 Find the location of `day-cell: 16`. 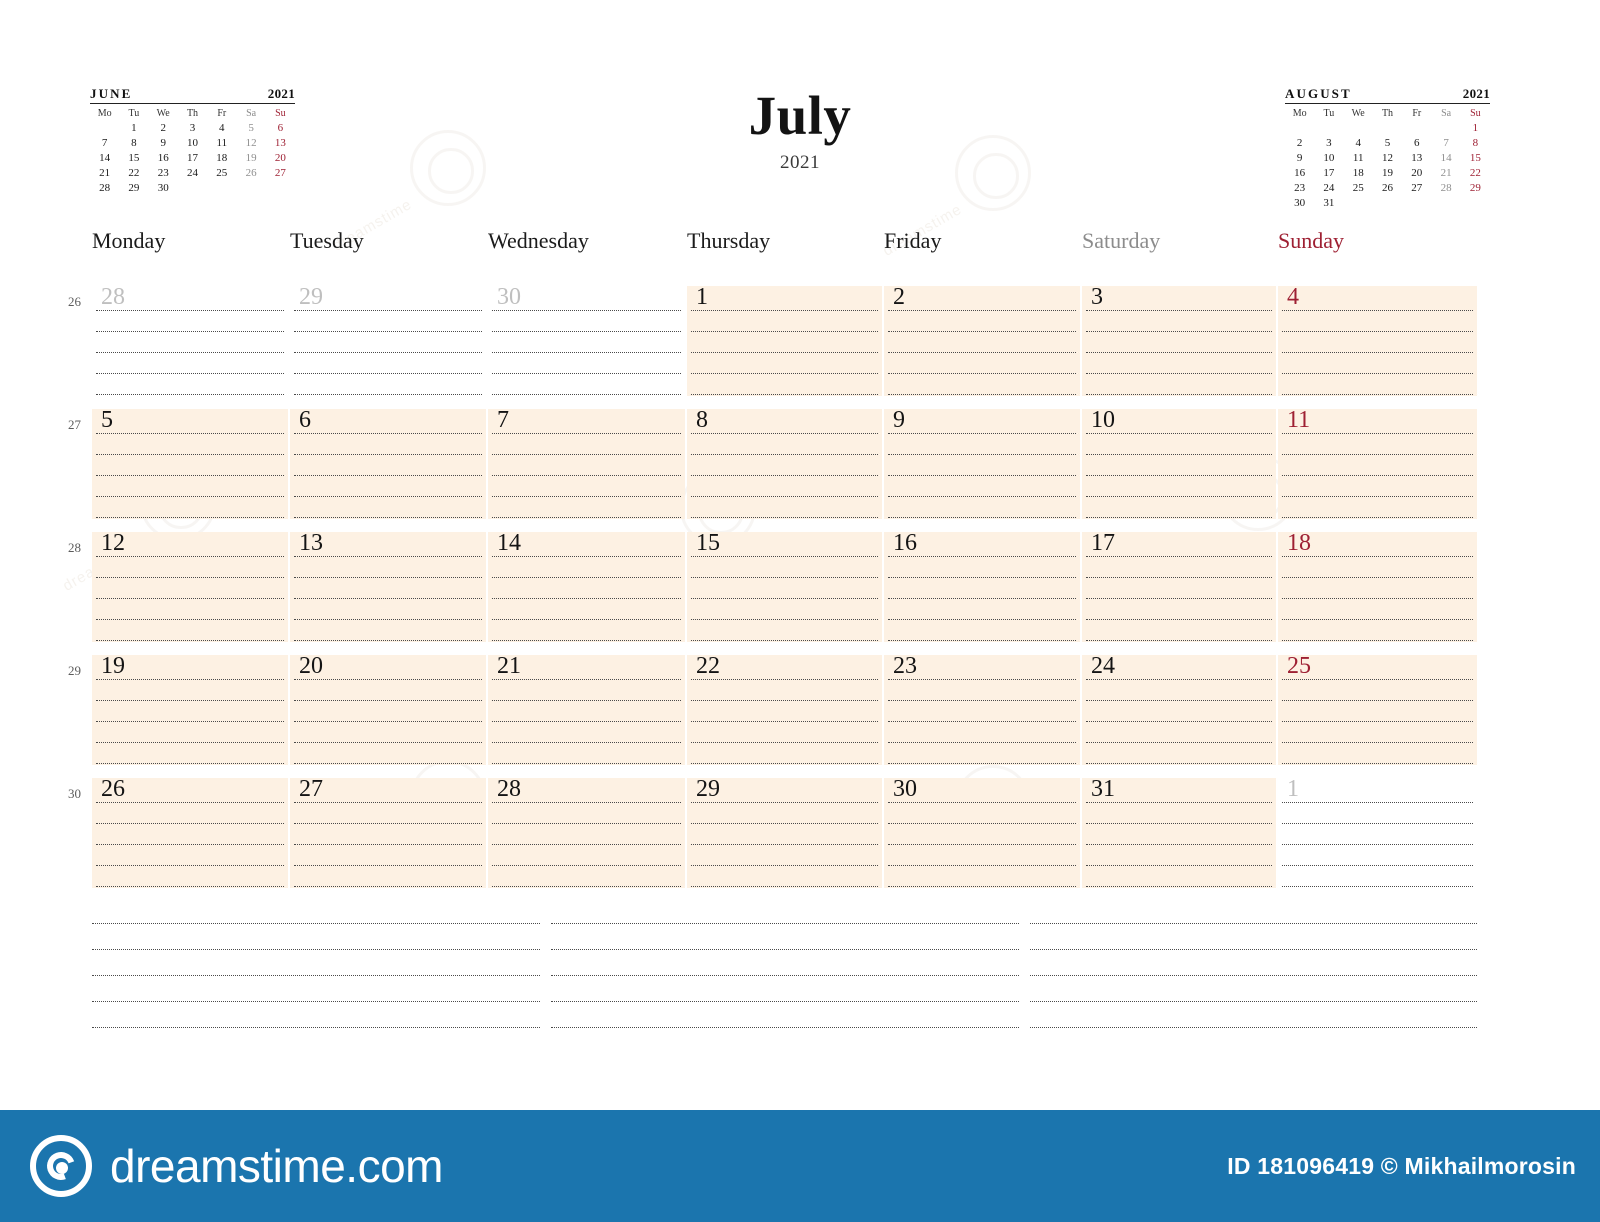

day-cell: 16 is located at coordinates (982, 587).